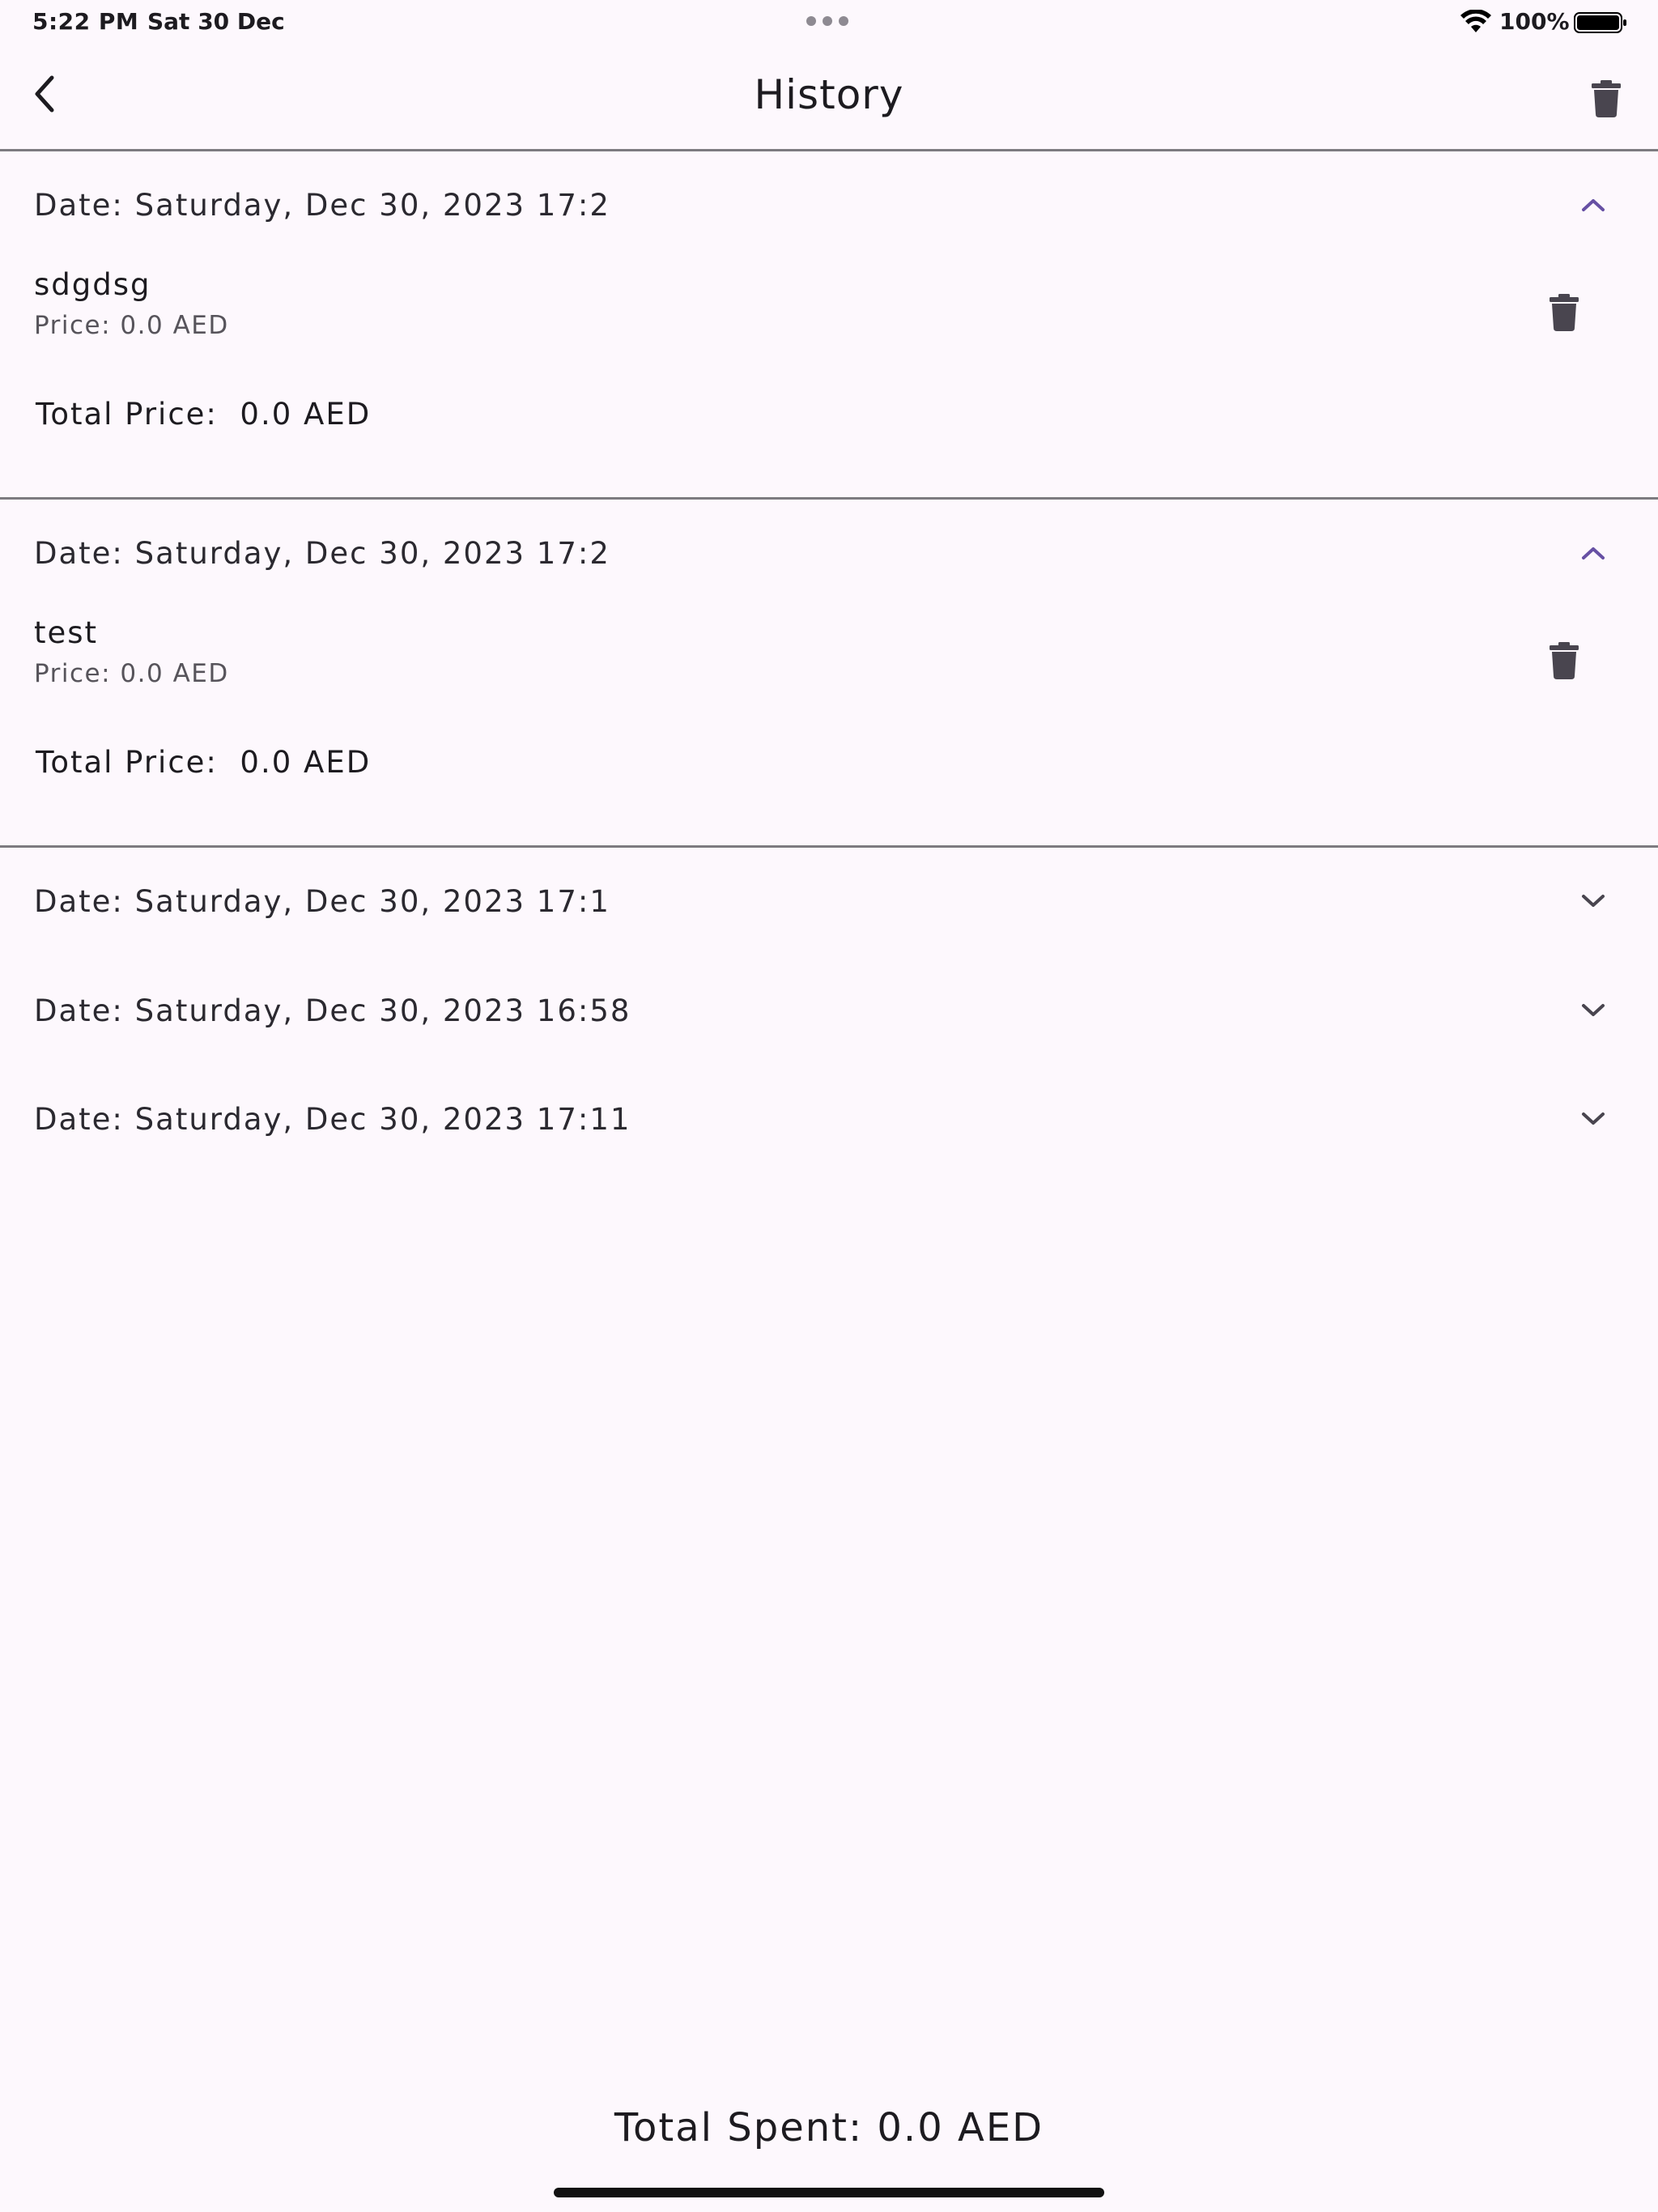 Image resolution: width=1658 pixels, height=2212 pixels. Describe the element at coordinates (1534, 22) in the screenshot. I see `battery-percent: 100%` at that location.